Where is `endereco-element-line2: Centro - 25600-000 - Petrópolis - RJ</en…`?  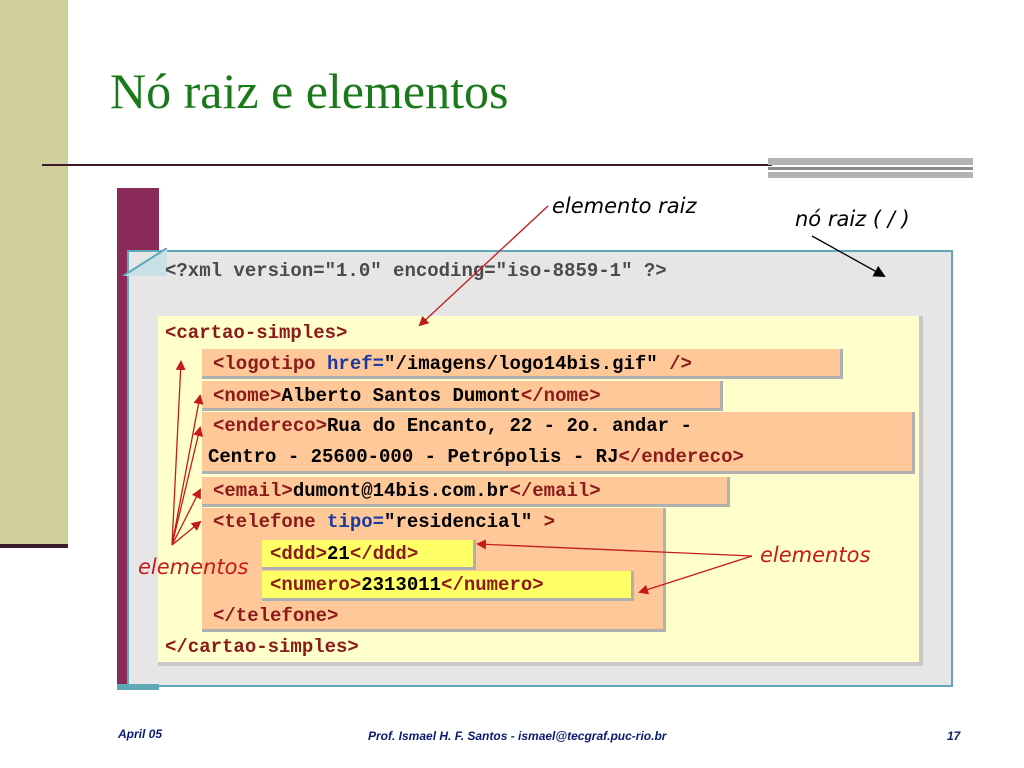
endereco-element-line2: Centro - 25600-000 - Petrópolis - RJ</en… is located at coordinates (476, 457).